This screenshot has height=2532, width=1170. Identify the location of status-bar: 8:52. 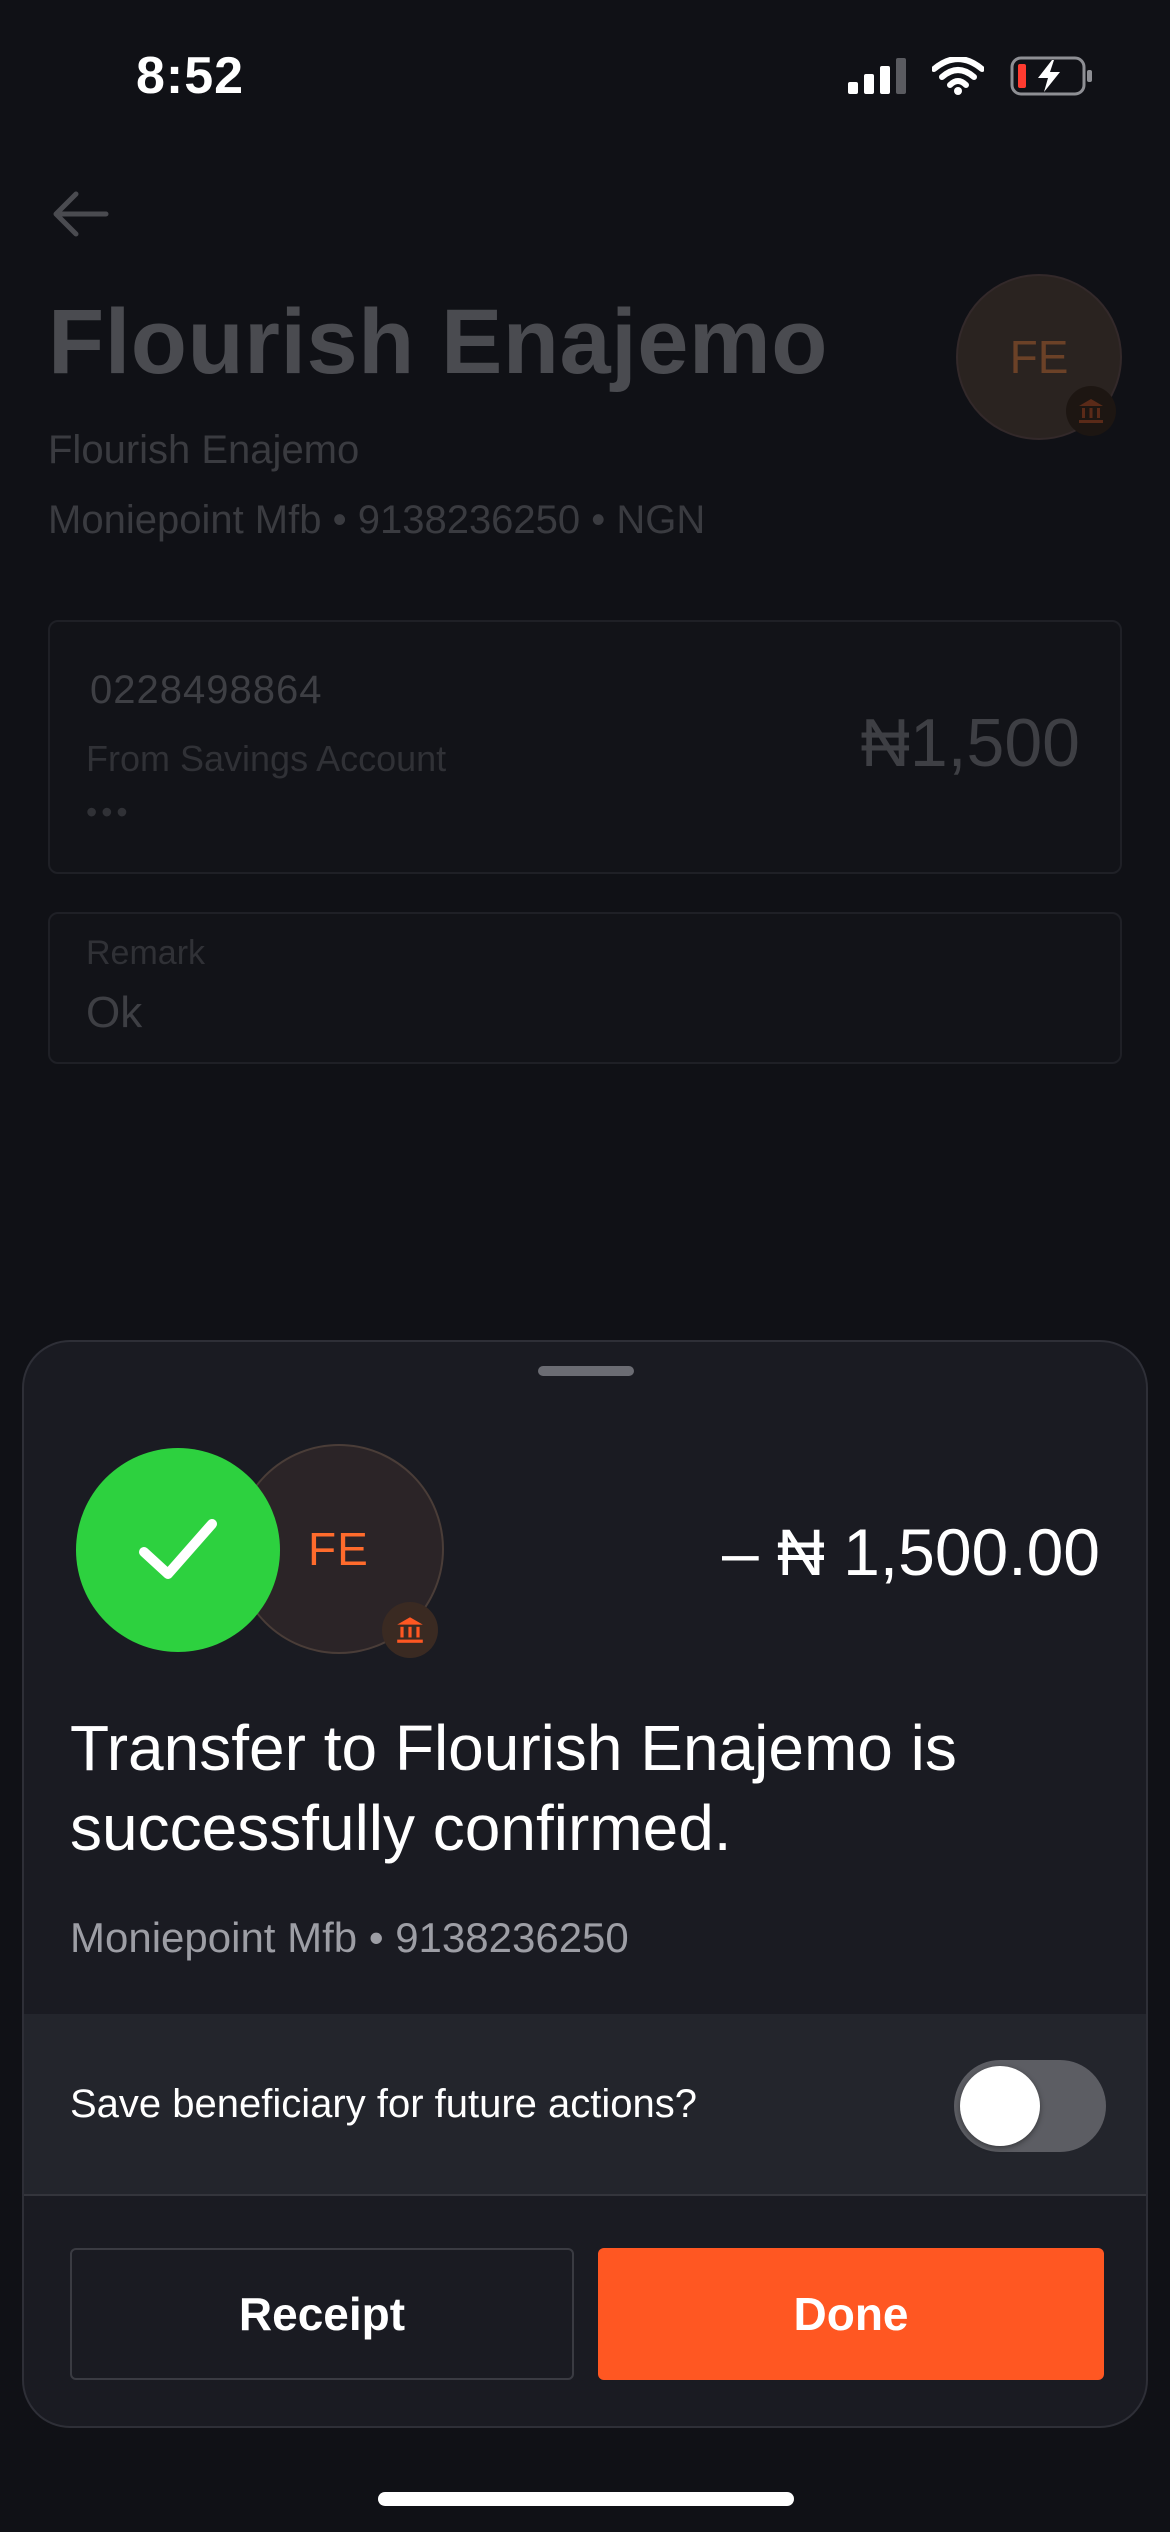
(585, 75).